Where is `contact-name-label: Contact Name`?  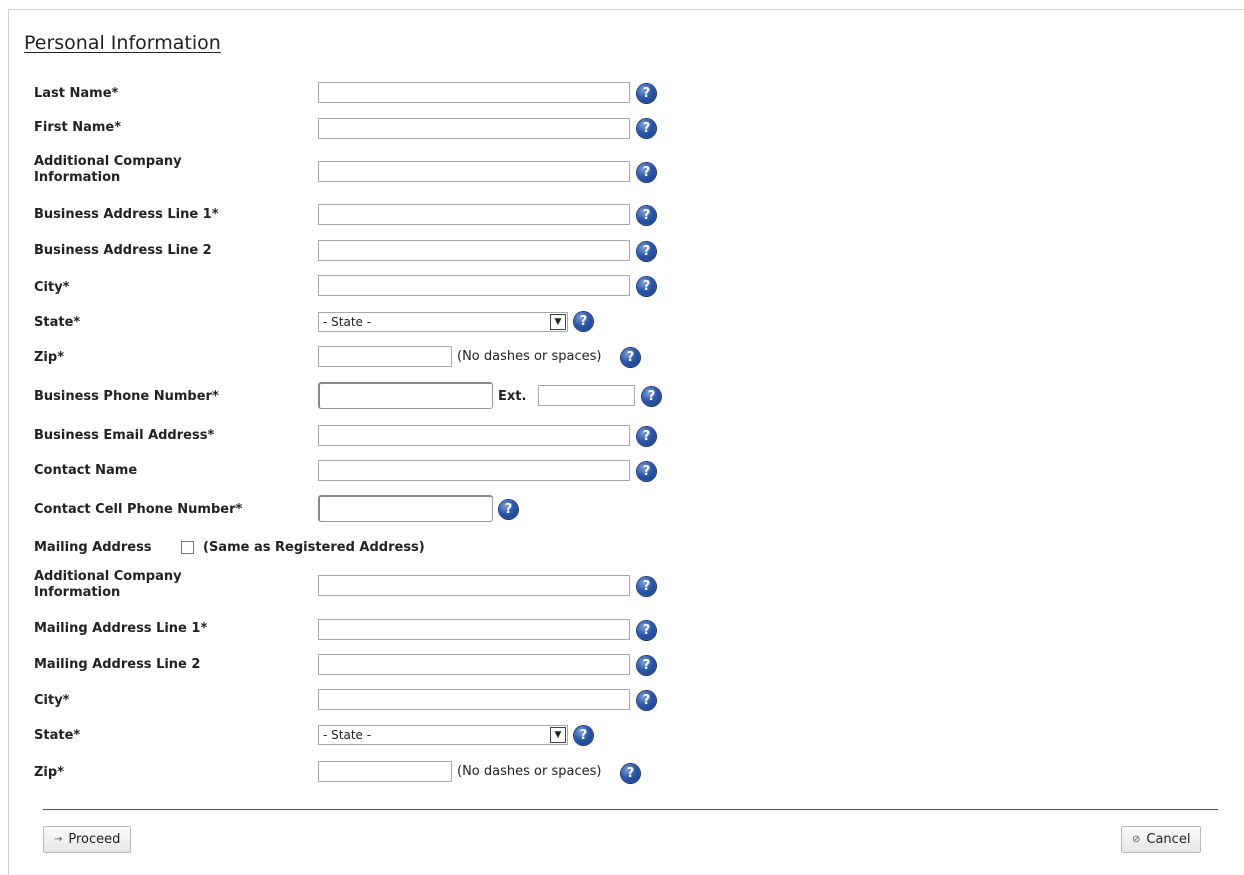
contact-name-label: Contact Name is located at coordinates (86, 470).